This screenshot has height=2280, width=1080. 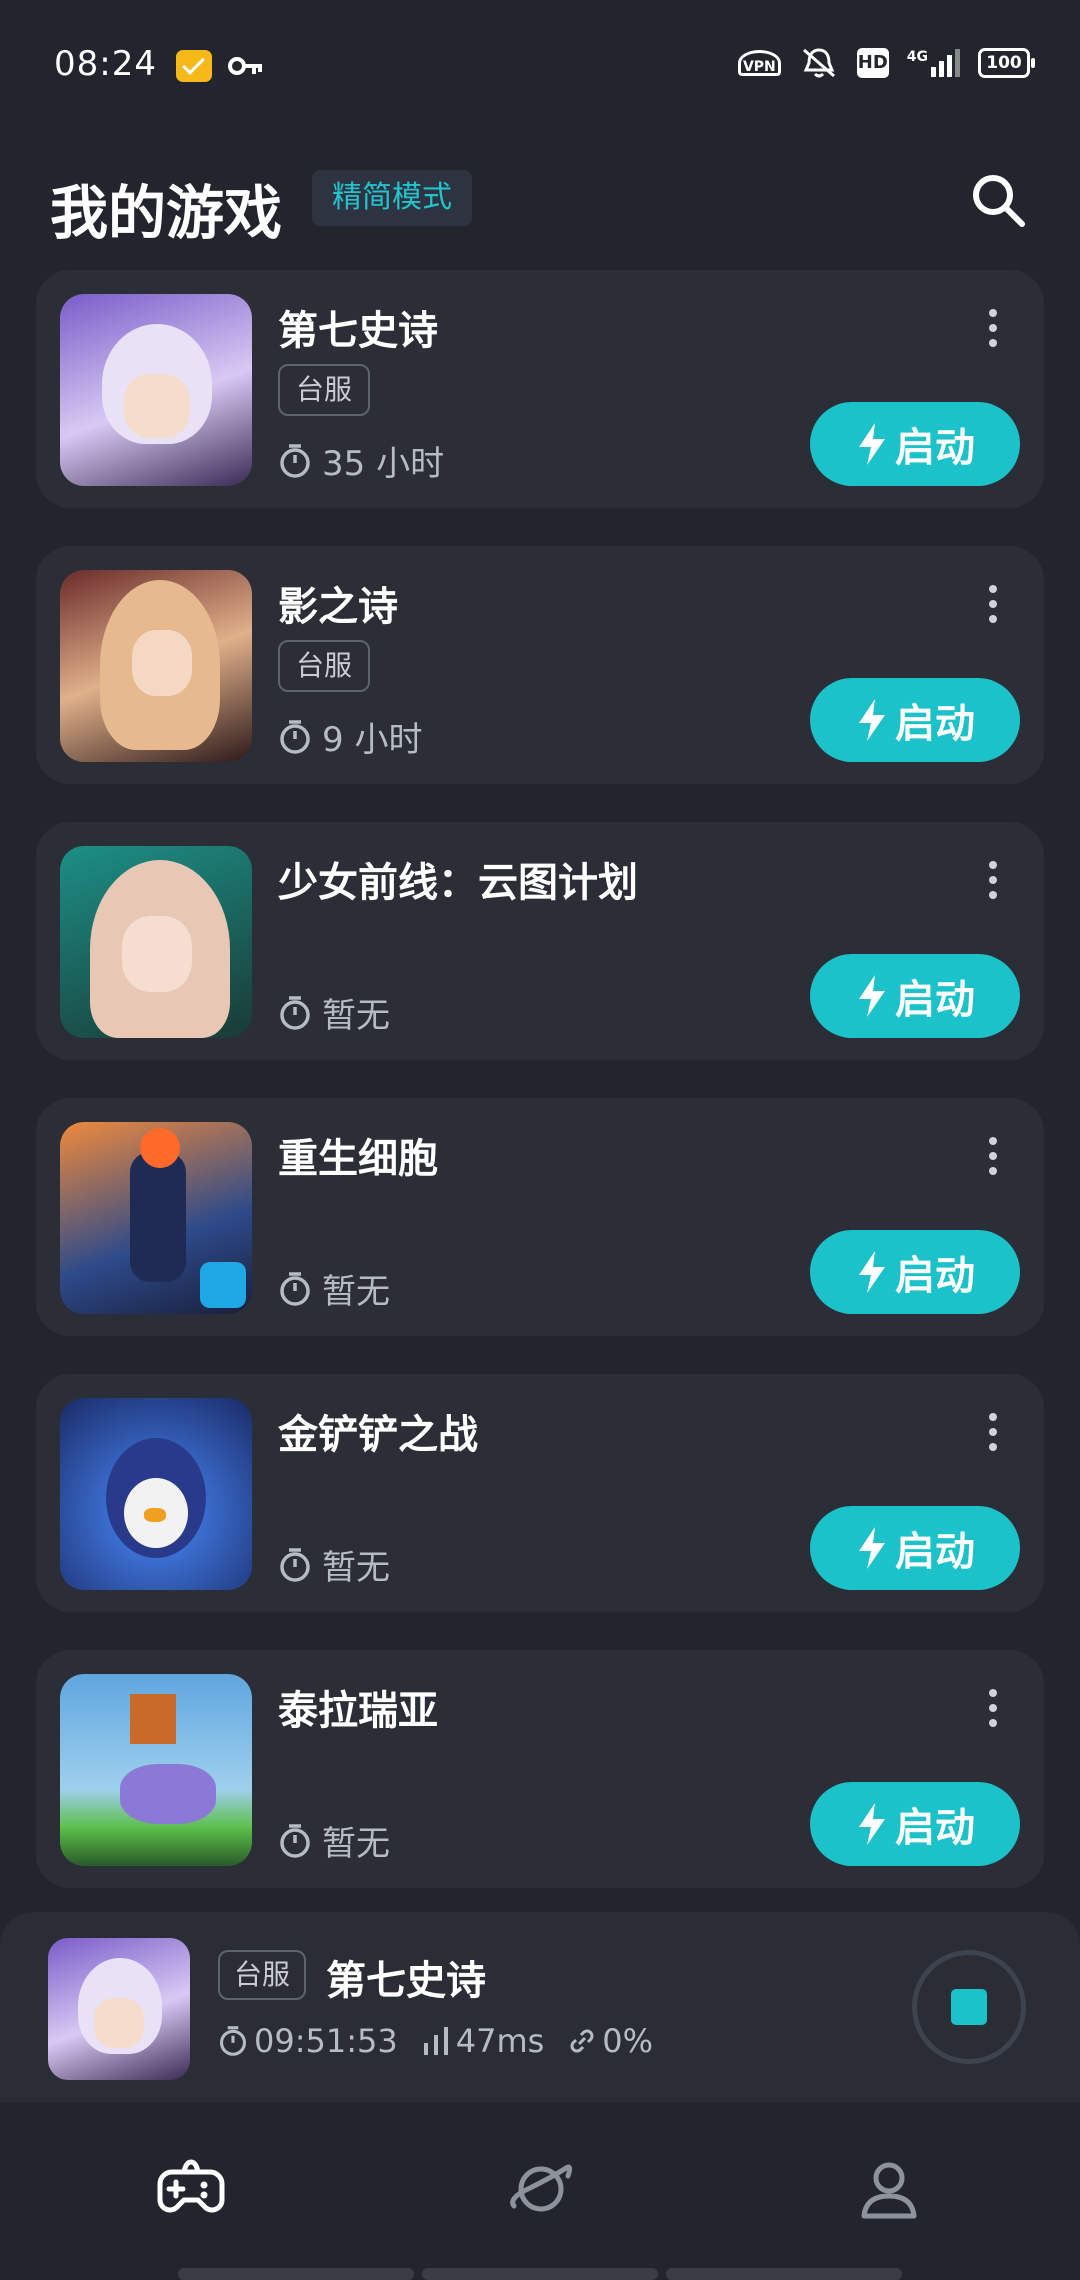 What do you see at coordinates (338, 607) in the screenshot?
I see `game-name: 影之诗` at bounding box center [338, 607].